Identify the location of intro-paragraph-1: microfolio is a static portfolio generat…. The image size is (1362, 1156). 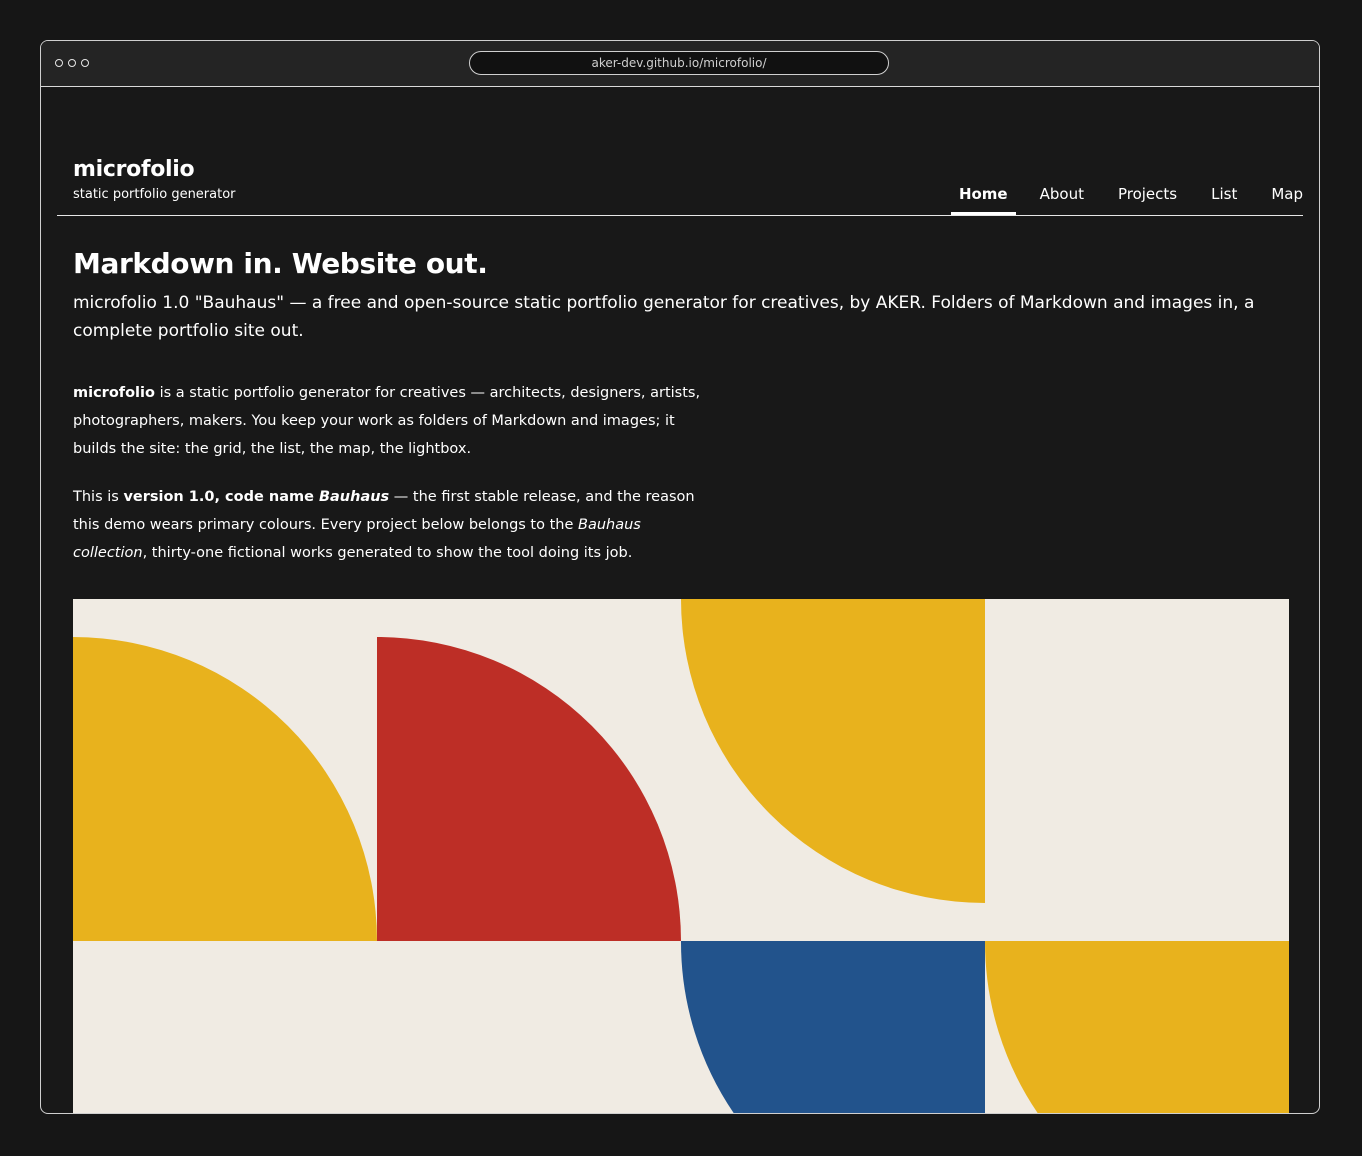
(393, 421).